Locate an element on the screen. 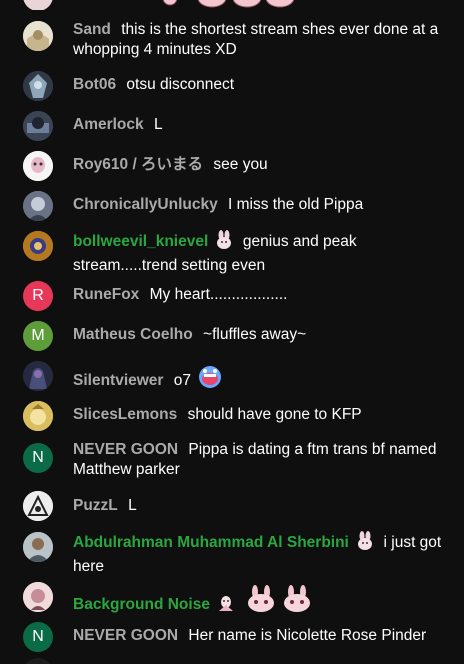 This screenshot has width=464, height=664. chat-message: Amerlock L is located at coordinates (232, 126).